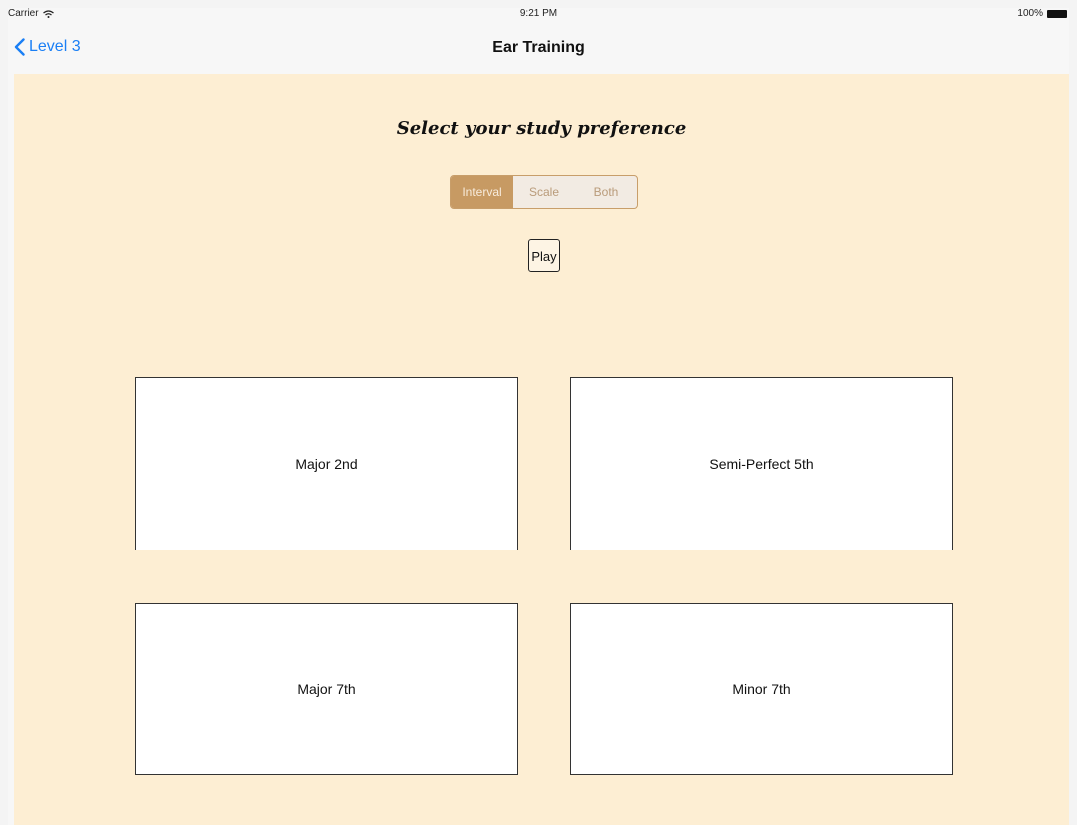 The image size is (1077, 825). I want to click on status-right: 100%, so click(1042, 13).